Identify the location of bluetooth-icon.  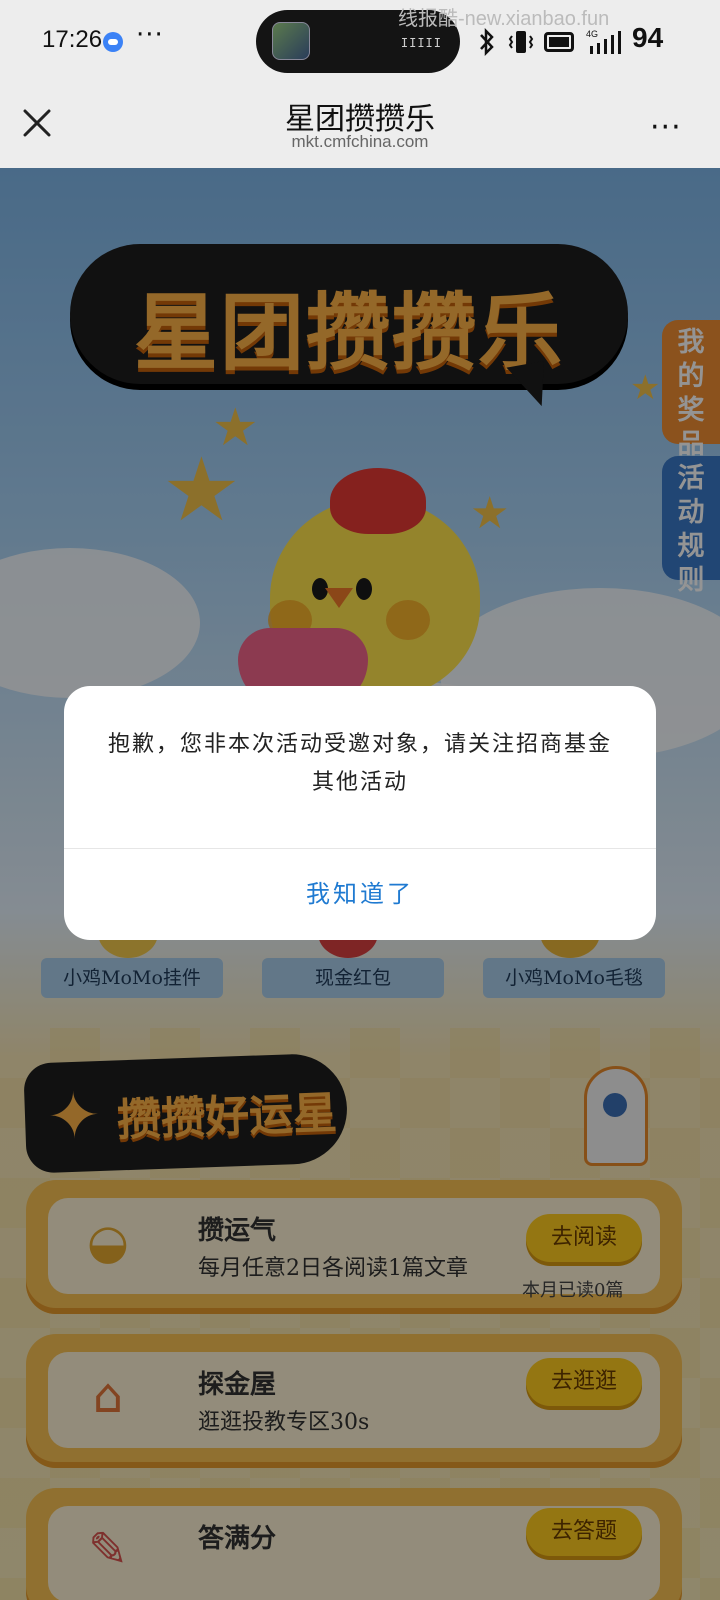
(487, 42).